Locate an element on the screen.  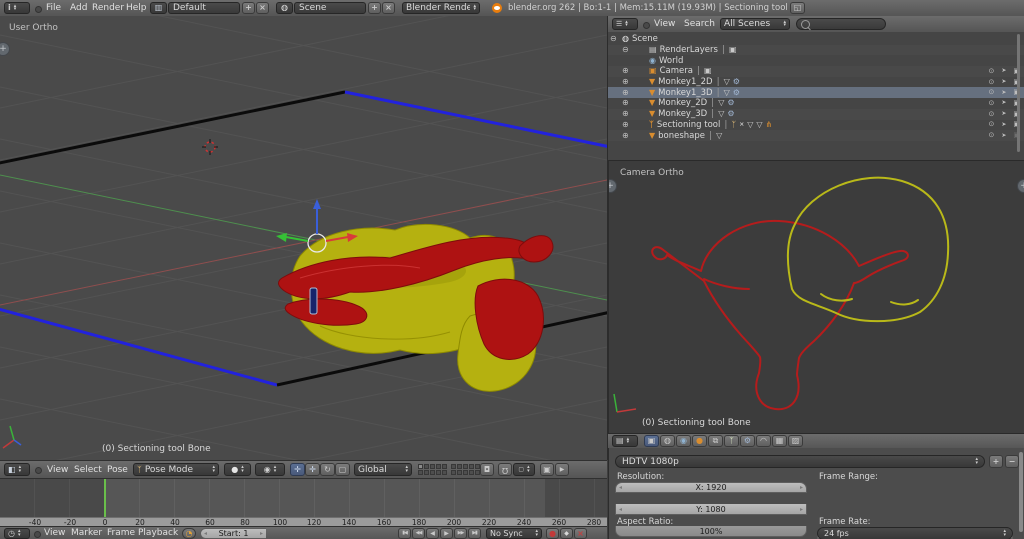
manipulator-toggle-button is located at coordinates (297, 469).